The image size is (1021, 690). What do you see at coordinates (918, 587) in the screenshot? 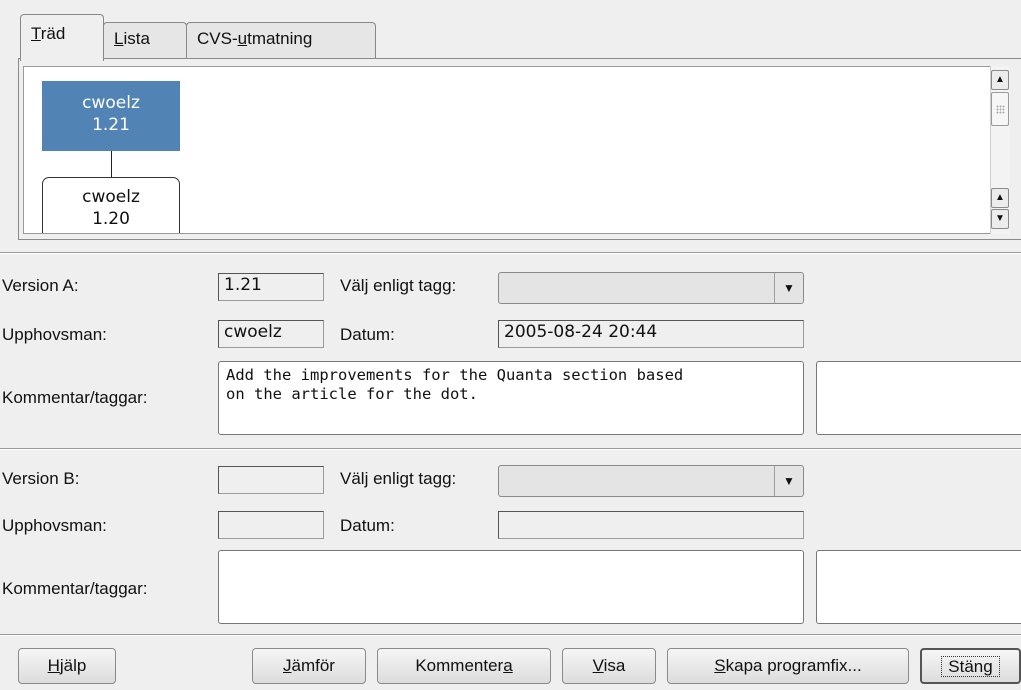
I see `version-b-tags-text` at bounding box center [918, 587].